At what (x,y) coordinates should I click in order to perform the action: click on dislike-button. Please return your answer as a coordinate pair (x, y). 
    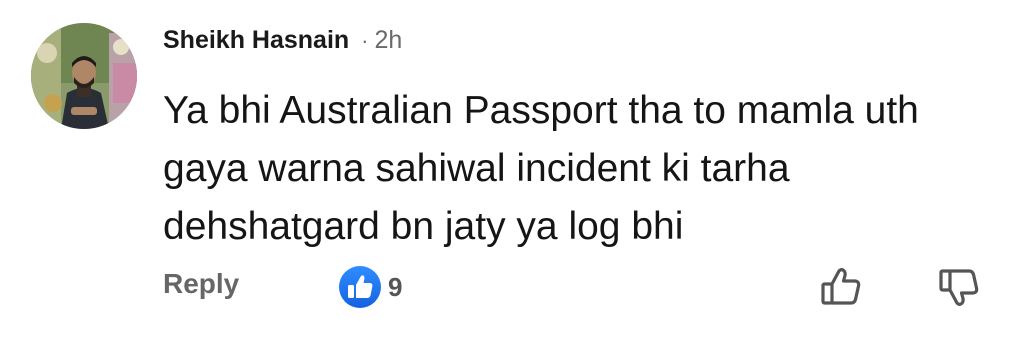
    Looking at the image, I should click on (960, 287).